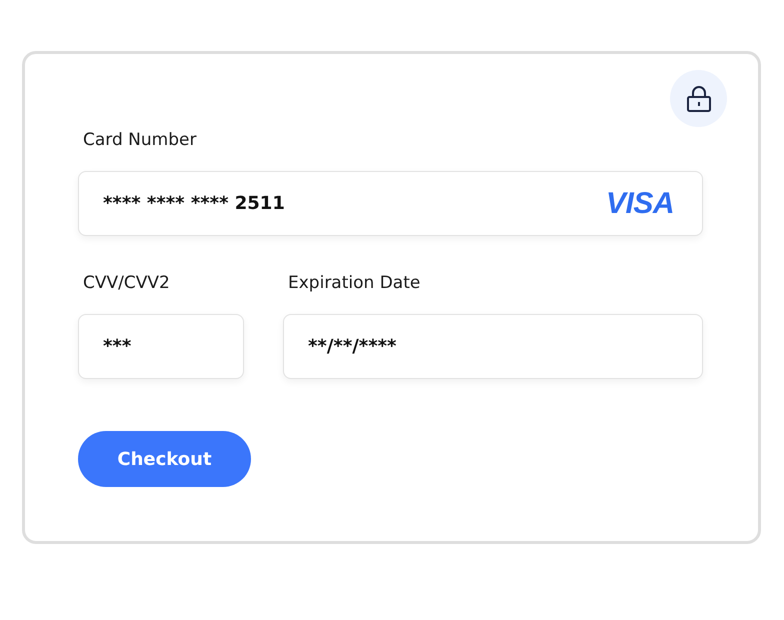  I want to click on checkout-button: Checkout, so click(164, 459).